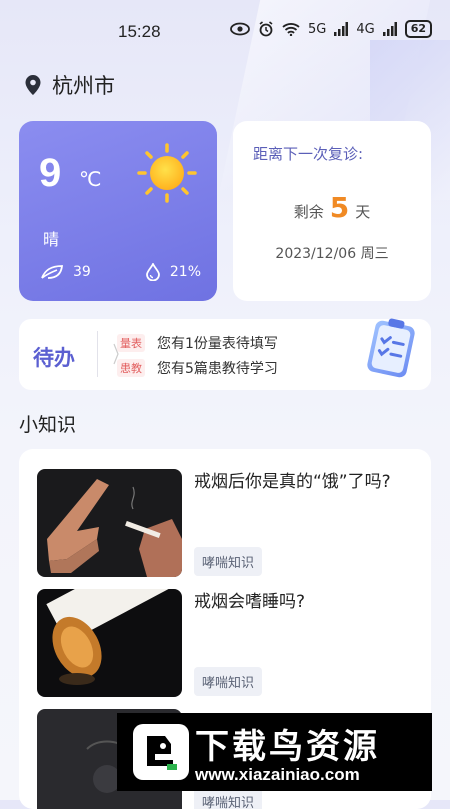  I want to click on signal-4g-label: 4G, so click(365, 29).